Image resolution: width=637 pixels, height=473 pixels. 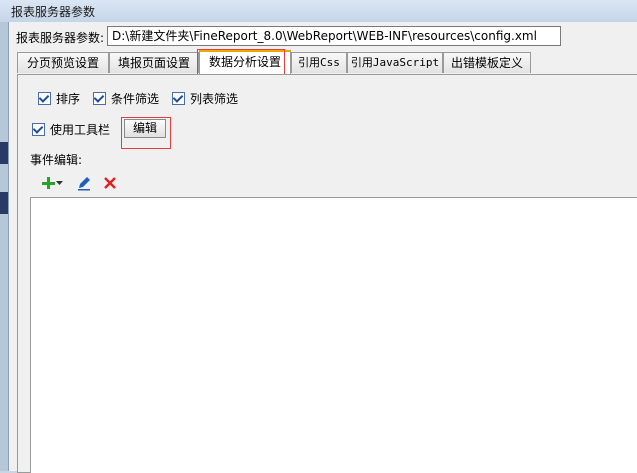 What do you see at coordinates (318, 11) in the screenshot?
I see `window-titlebar: 报表服务器参数` at bounding box center [318, 11].